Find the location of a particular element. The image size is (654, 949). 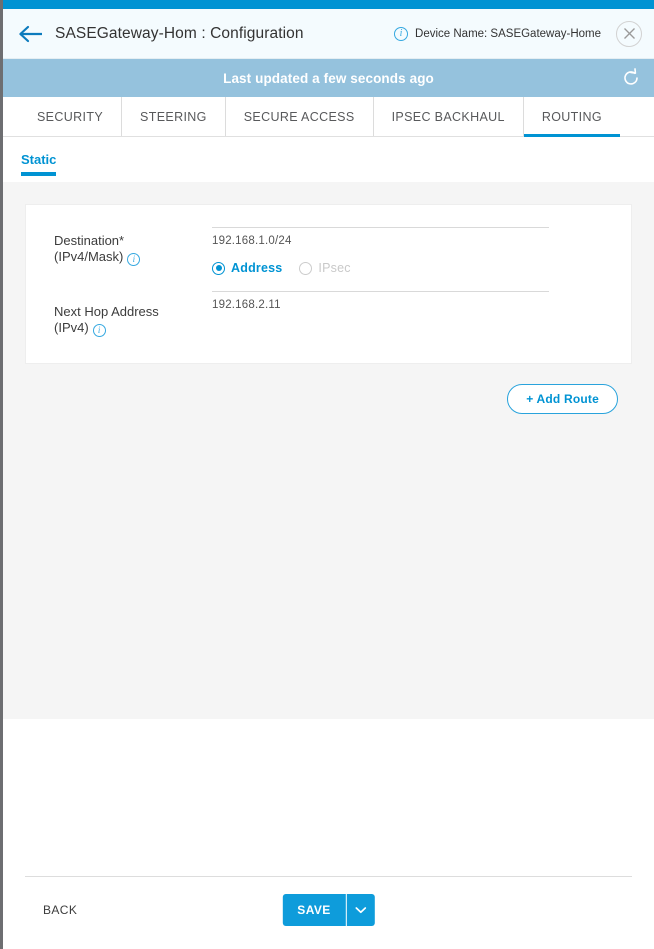

tab-label: SECURITY is located at coordinates (70, 116).